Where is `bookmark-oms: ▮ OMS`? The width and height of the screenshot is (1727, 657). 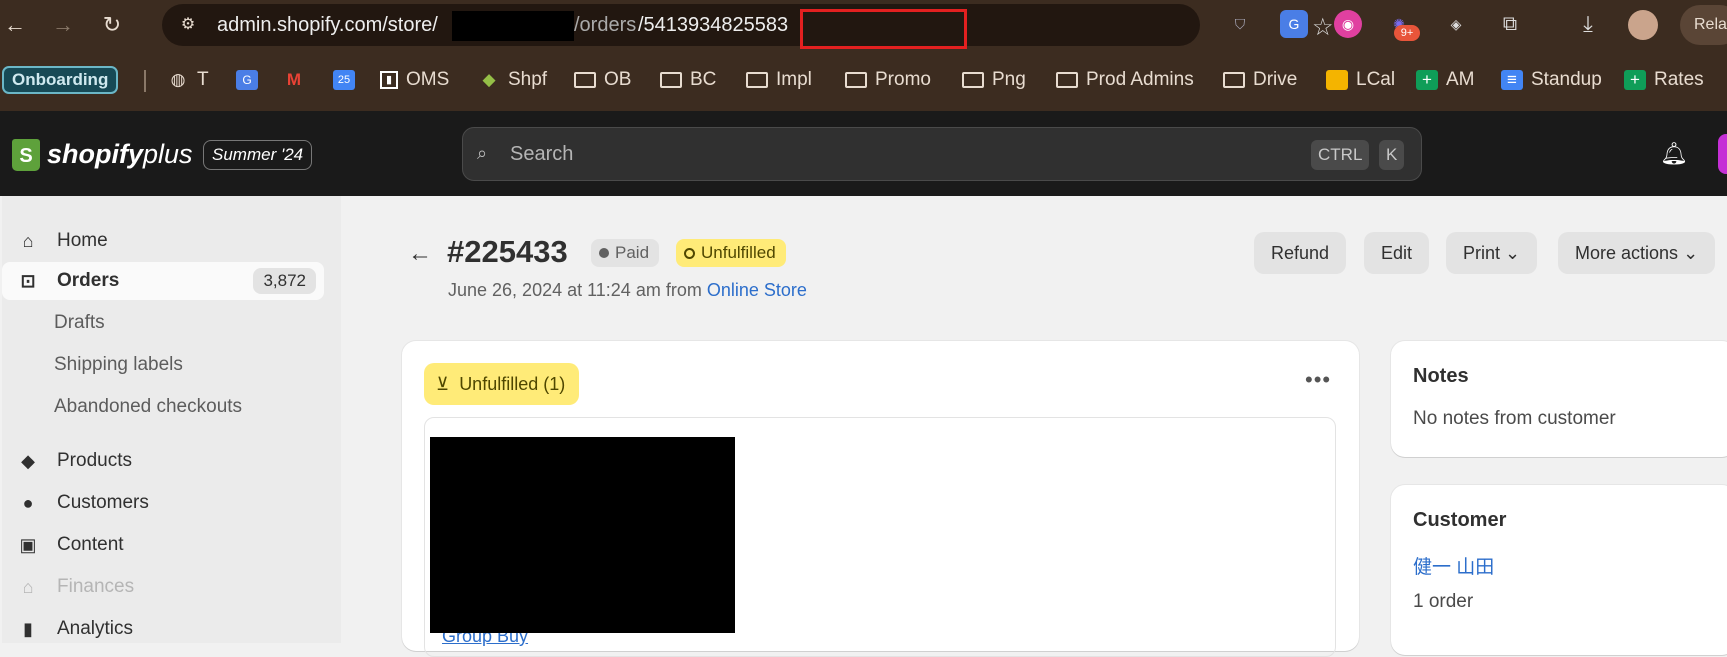
bookmark-oms: ▮ OMS is located at coordinates (414, 80).